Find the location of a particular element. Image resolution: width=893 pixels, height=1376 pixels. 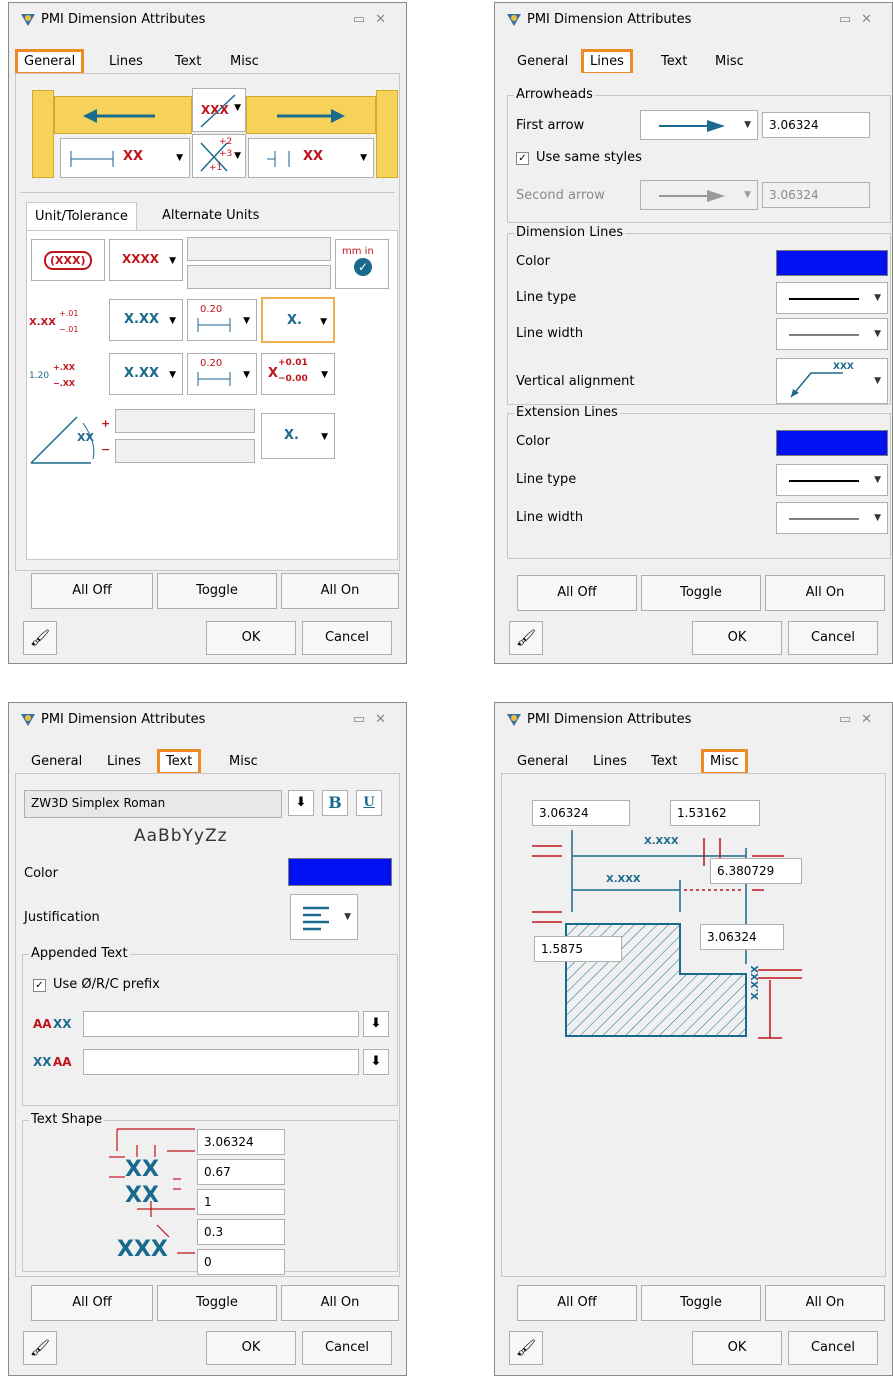

second-arrow-size-input: 3.06324 is located at coordinates (816, 195).